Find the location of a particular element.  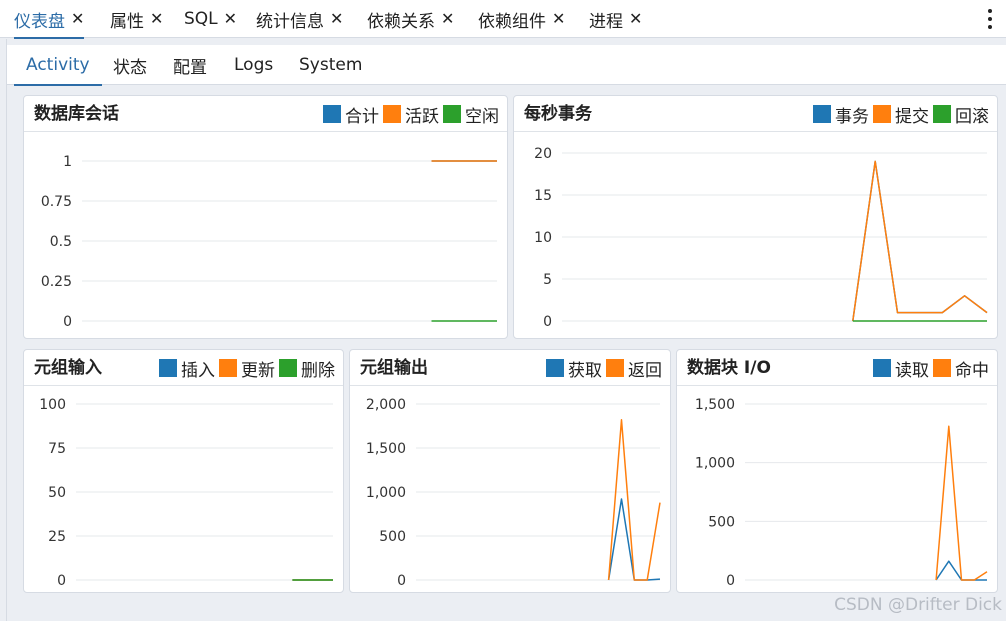

tuples-out-chart-card: 元组输出 获取 返回 0 500 1,000 1,500 2,000 is located at coordinates (510, 471).